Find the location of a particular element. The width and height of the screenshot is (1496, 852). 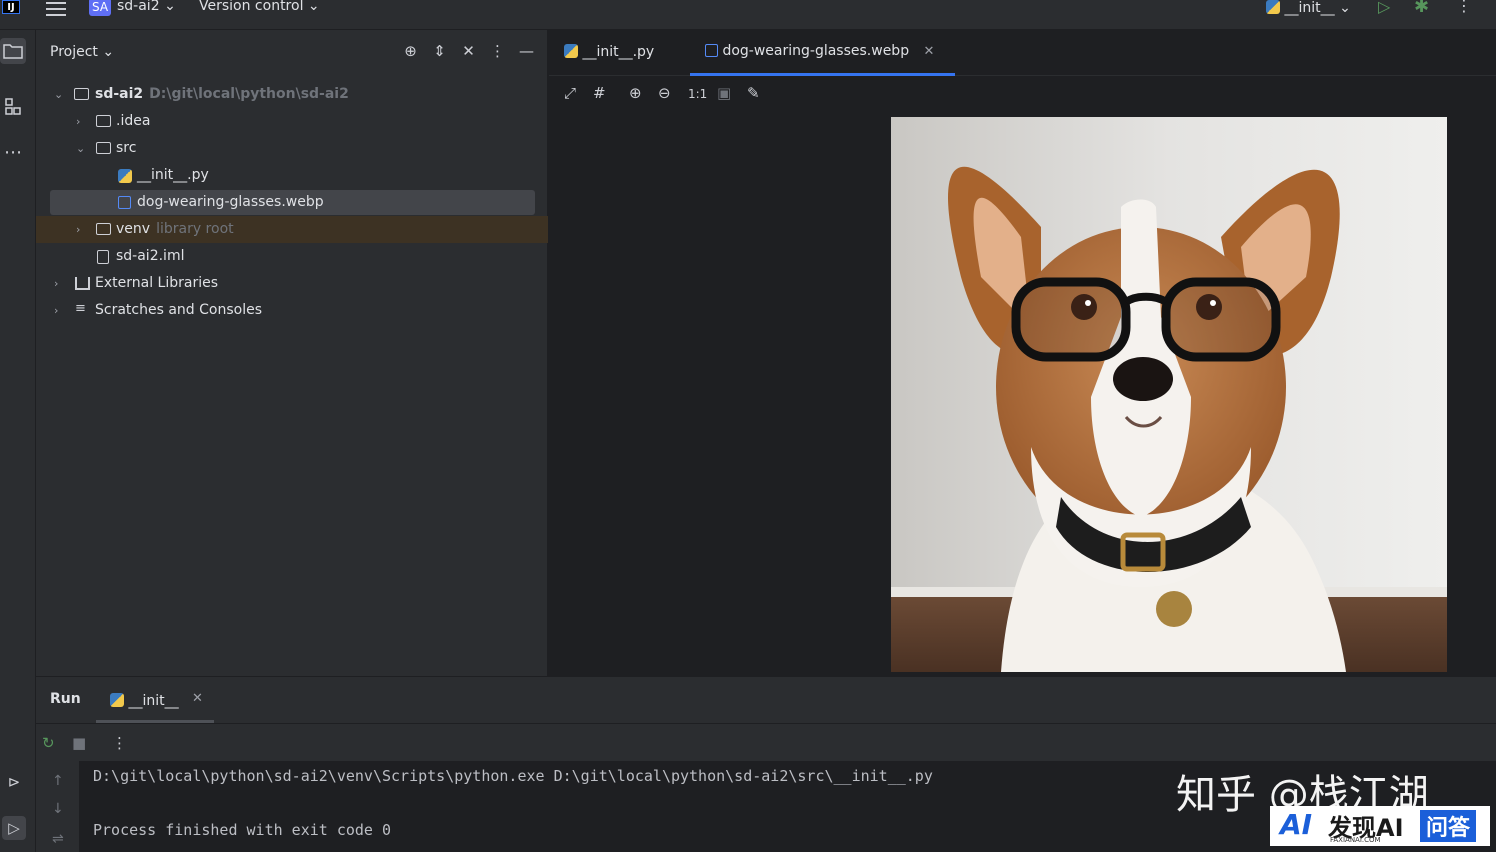

debug-button: ✱ is located at coordinates (1421, 8).